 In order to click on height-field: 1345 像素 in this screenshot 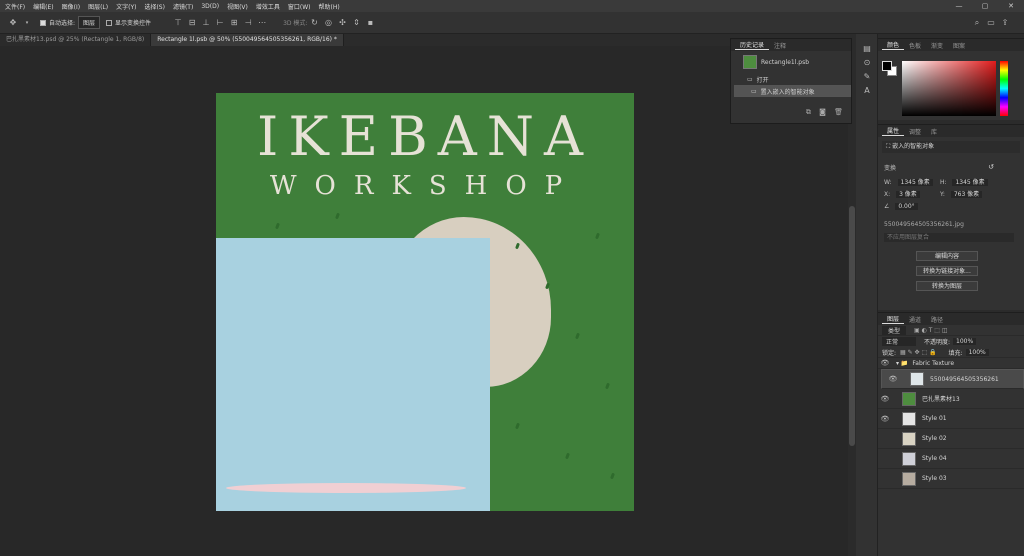, I will do `click(970, 182)`.